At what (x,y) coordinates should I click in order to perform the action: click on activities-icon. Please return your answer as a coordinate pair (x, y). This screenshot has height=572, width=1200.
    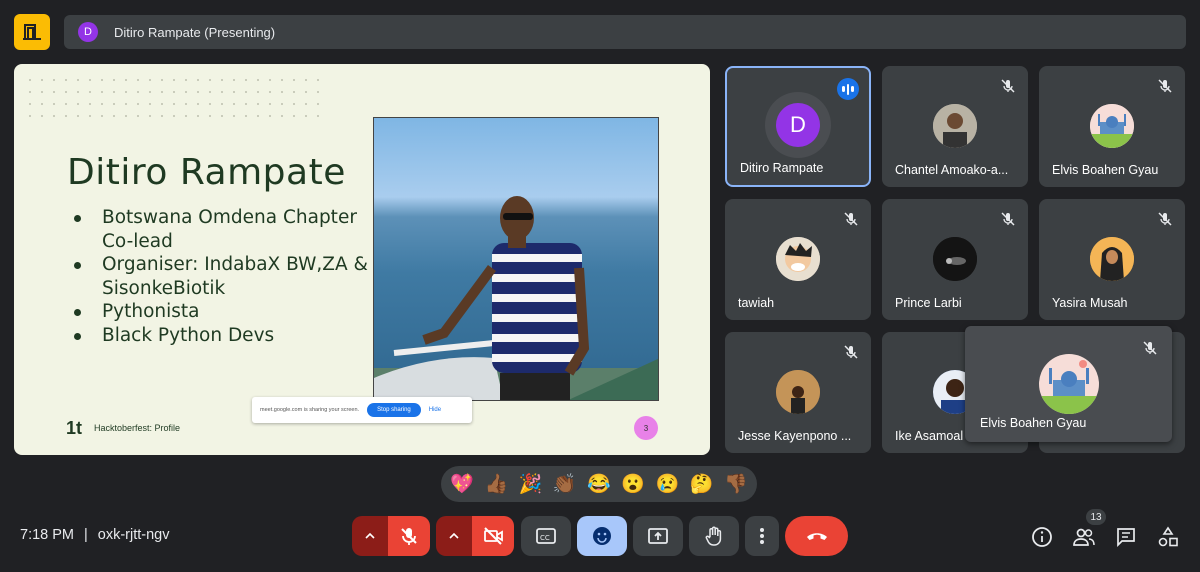
    Looking at the image, I should click on (1168, 536).